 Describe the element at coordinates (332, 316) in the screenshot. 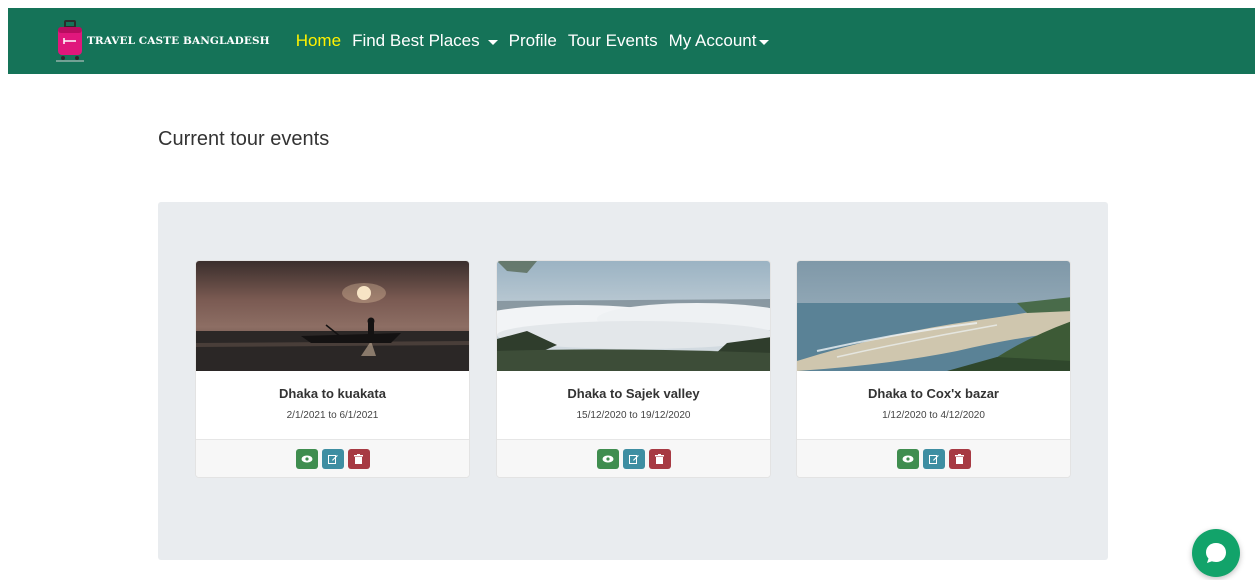

I see `sunset-boat-photo` at that location.